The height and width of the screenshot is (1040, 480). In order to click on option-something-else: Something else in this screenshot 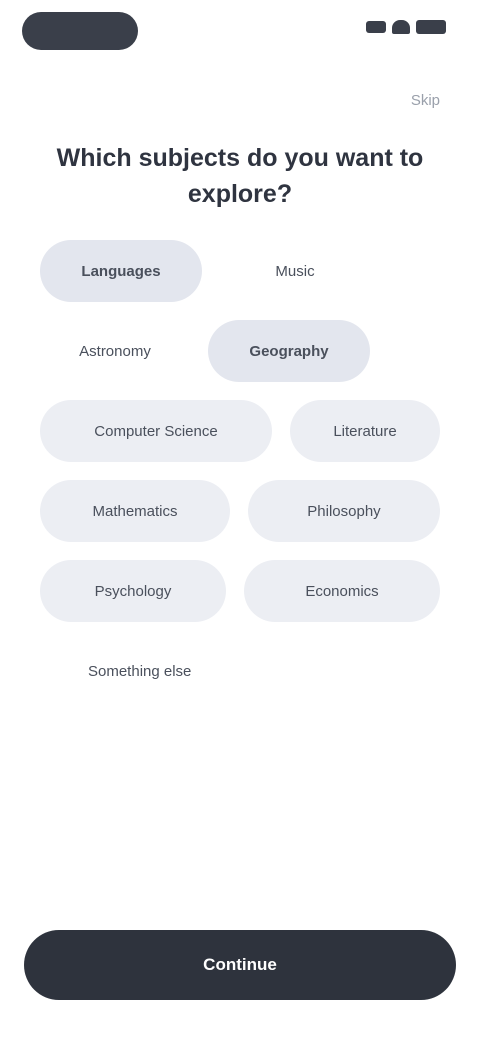, I will do `click(160, 671)`.